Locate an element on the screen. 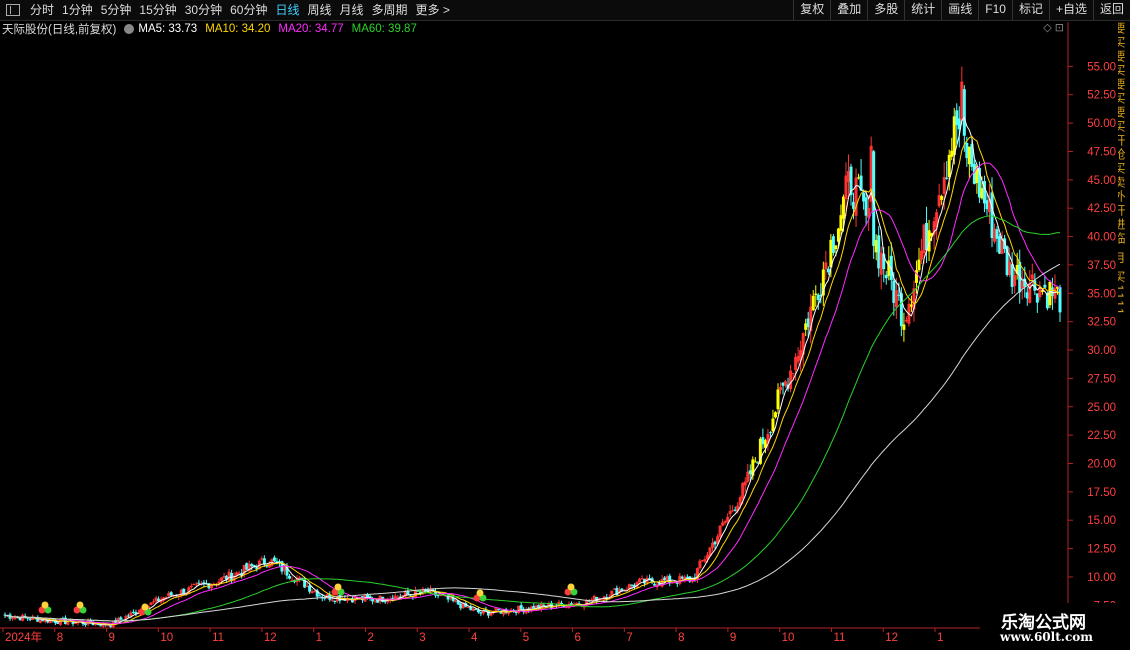 Image resolution: width=1130 pixels, height=650 pixels. x-tick-label-4: 11 is located at coordinates (218, 638).